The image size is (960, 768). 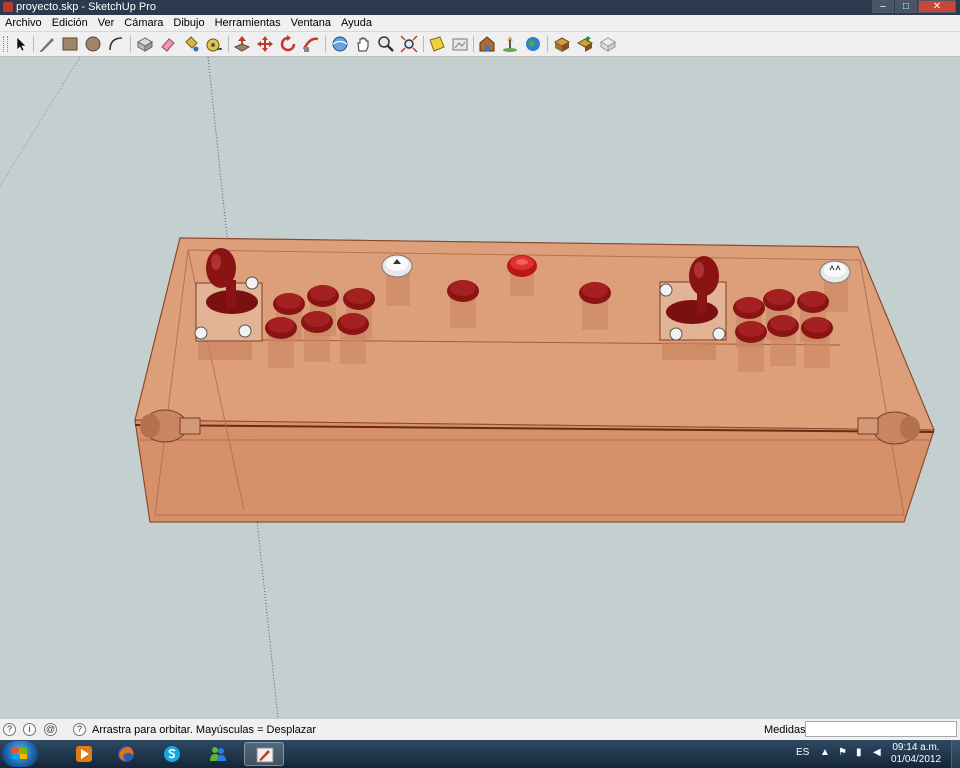 I want to click on action-center-flag-icon: ⚑, so click(x=843, y=753).